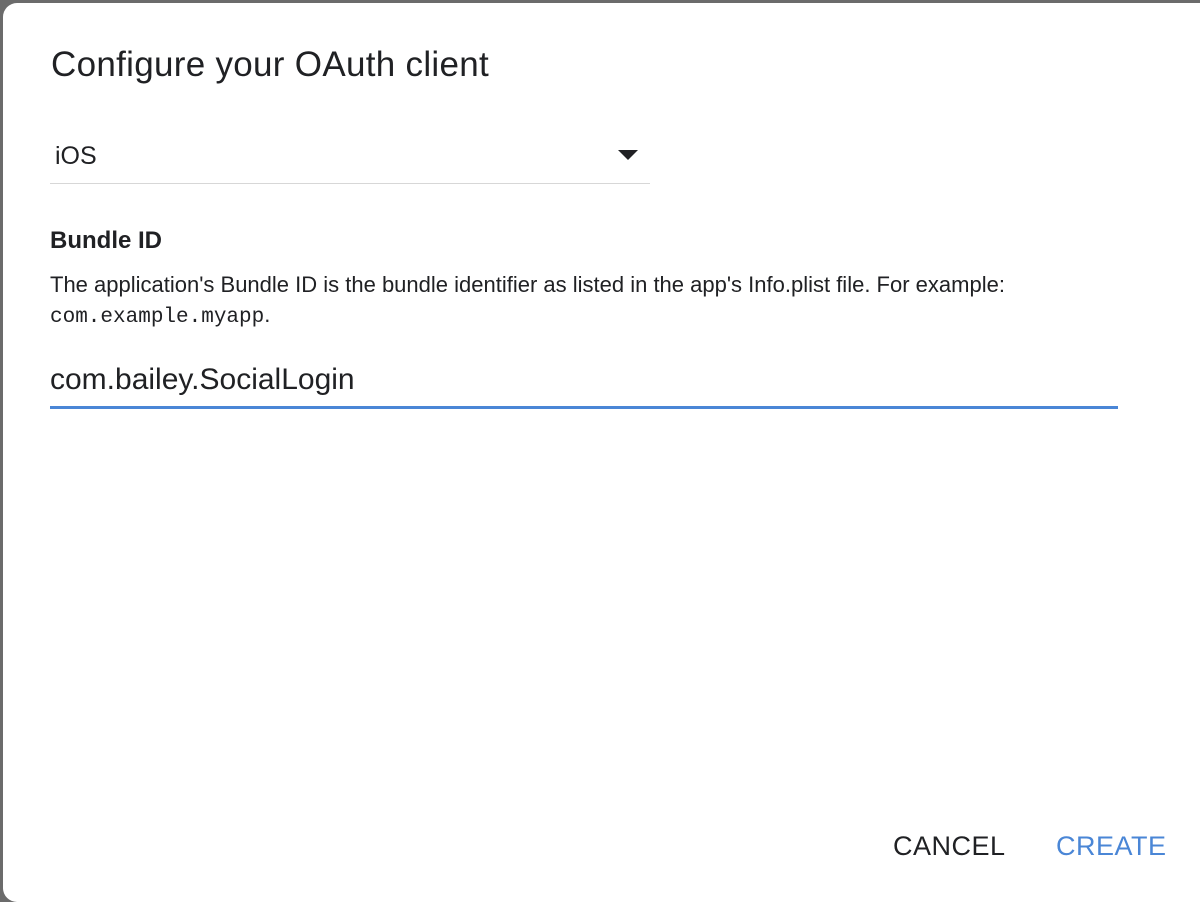 Image resolution: width=1200 pixels, height=902 pixels. Describe the element at coordinates (76, 156) in the screenshot. I see `application-type-value: iOS` at that location.